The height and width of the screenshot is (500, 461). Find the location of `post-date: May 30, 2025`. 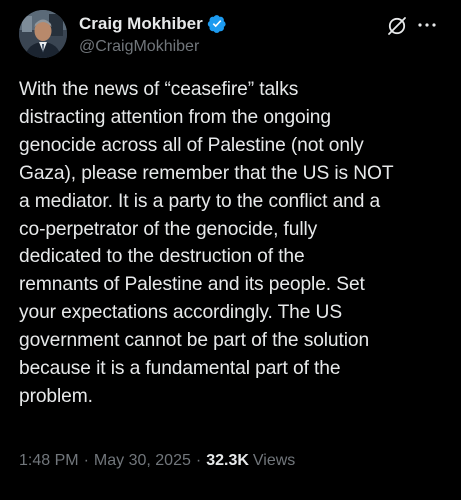

post-date: May 30, 2025 is located at coordinates (142, 461).